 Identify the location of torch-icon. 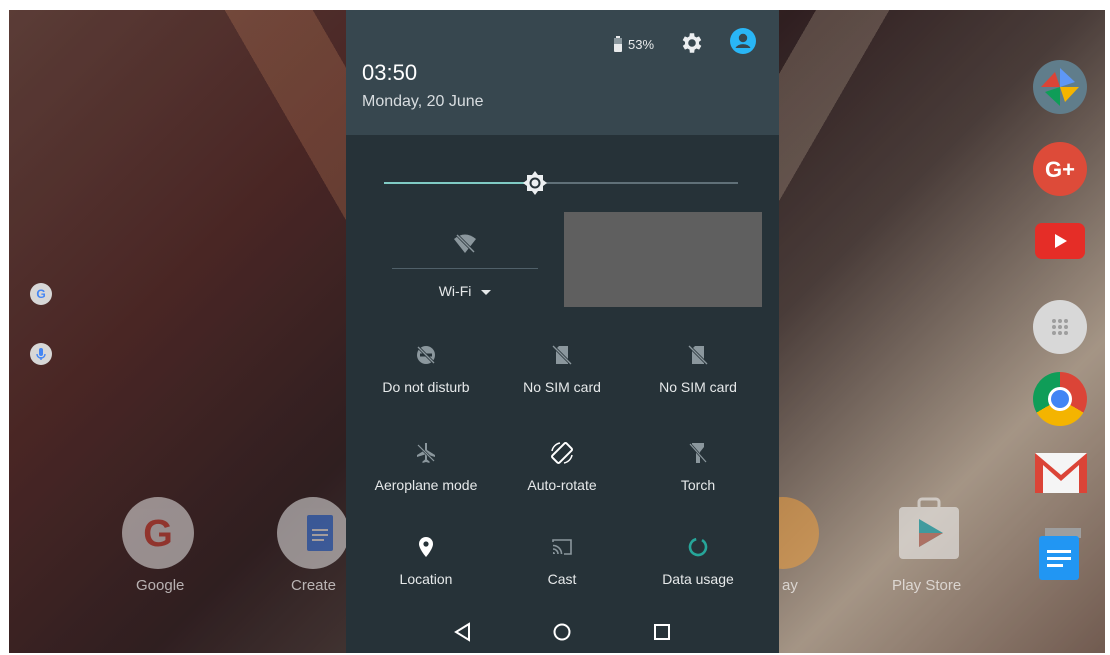
(698, 453).